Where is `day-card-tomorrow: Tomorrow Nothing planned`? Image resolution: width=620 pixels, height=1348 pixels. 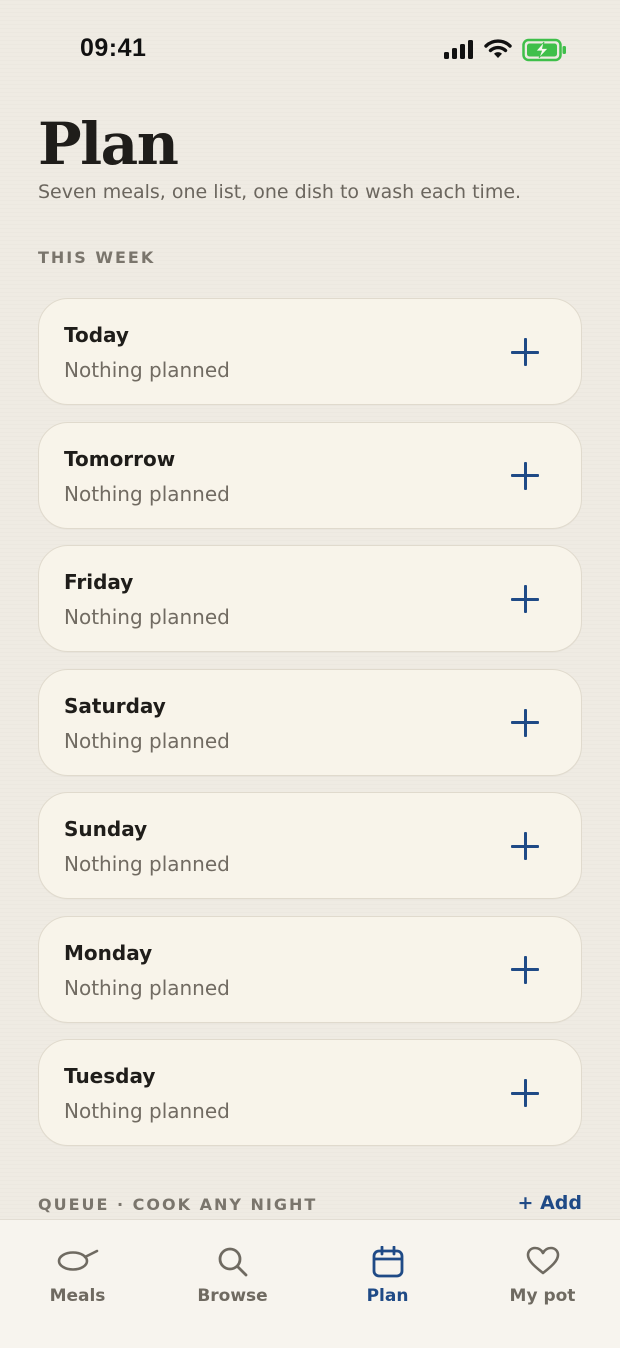 day-card-tomorrow: Tomorrow Nothing planned is located at coordinates (310, 475).